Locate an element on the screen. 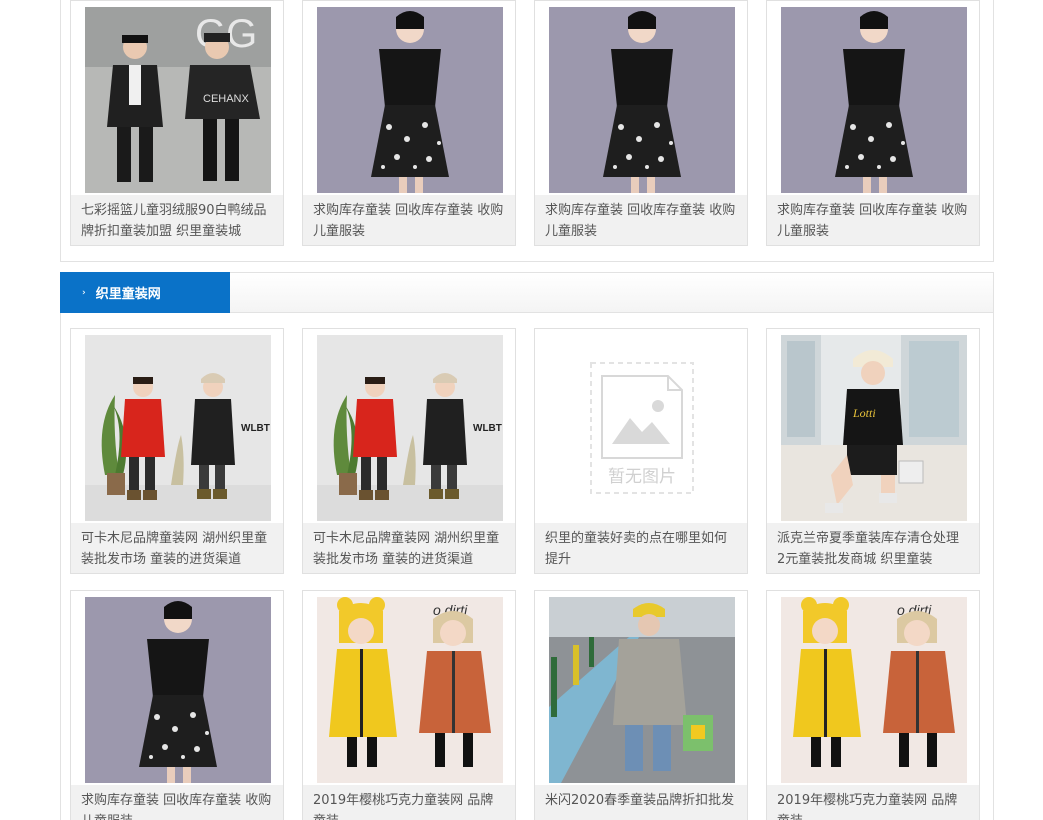  no-image-placeholder: 暂无图片 is located at coordinates (642, 428).